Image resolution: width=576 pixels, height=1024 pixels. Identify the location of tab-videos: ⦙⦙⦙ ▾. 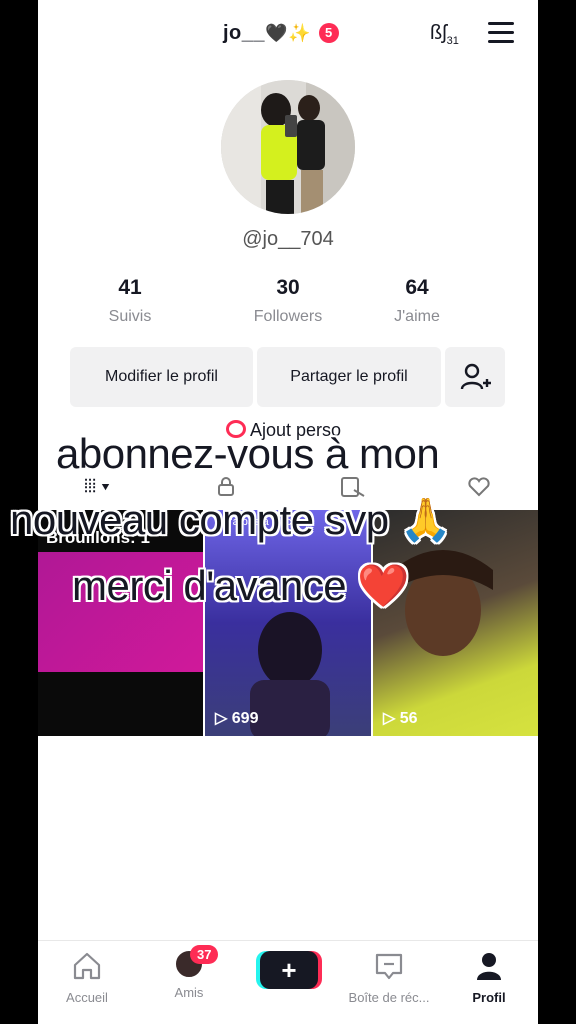
(97, 486).